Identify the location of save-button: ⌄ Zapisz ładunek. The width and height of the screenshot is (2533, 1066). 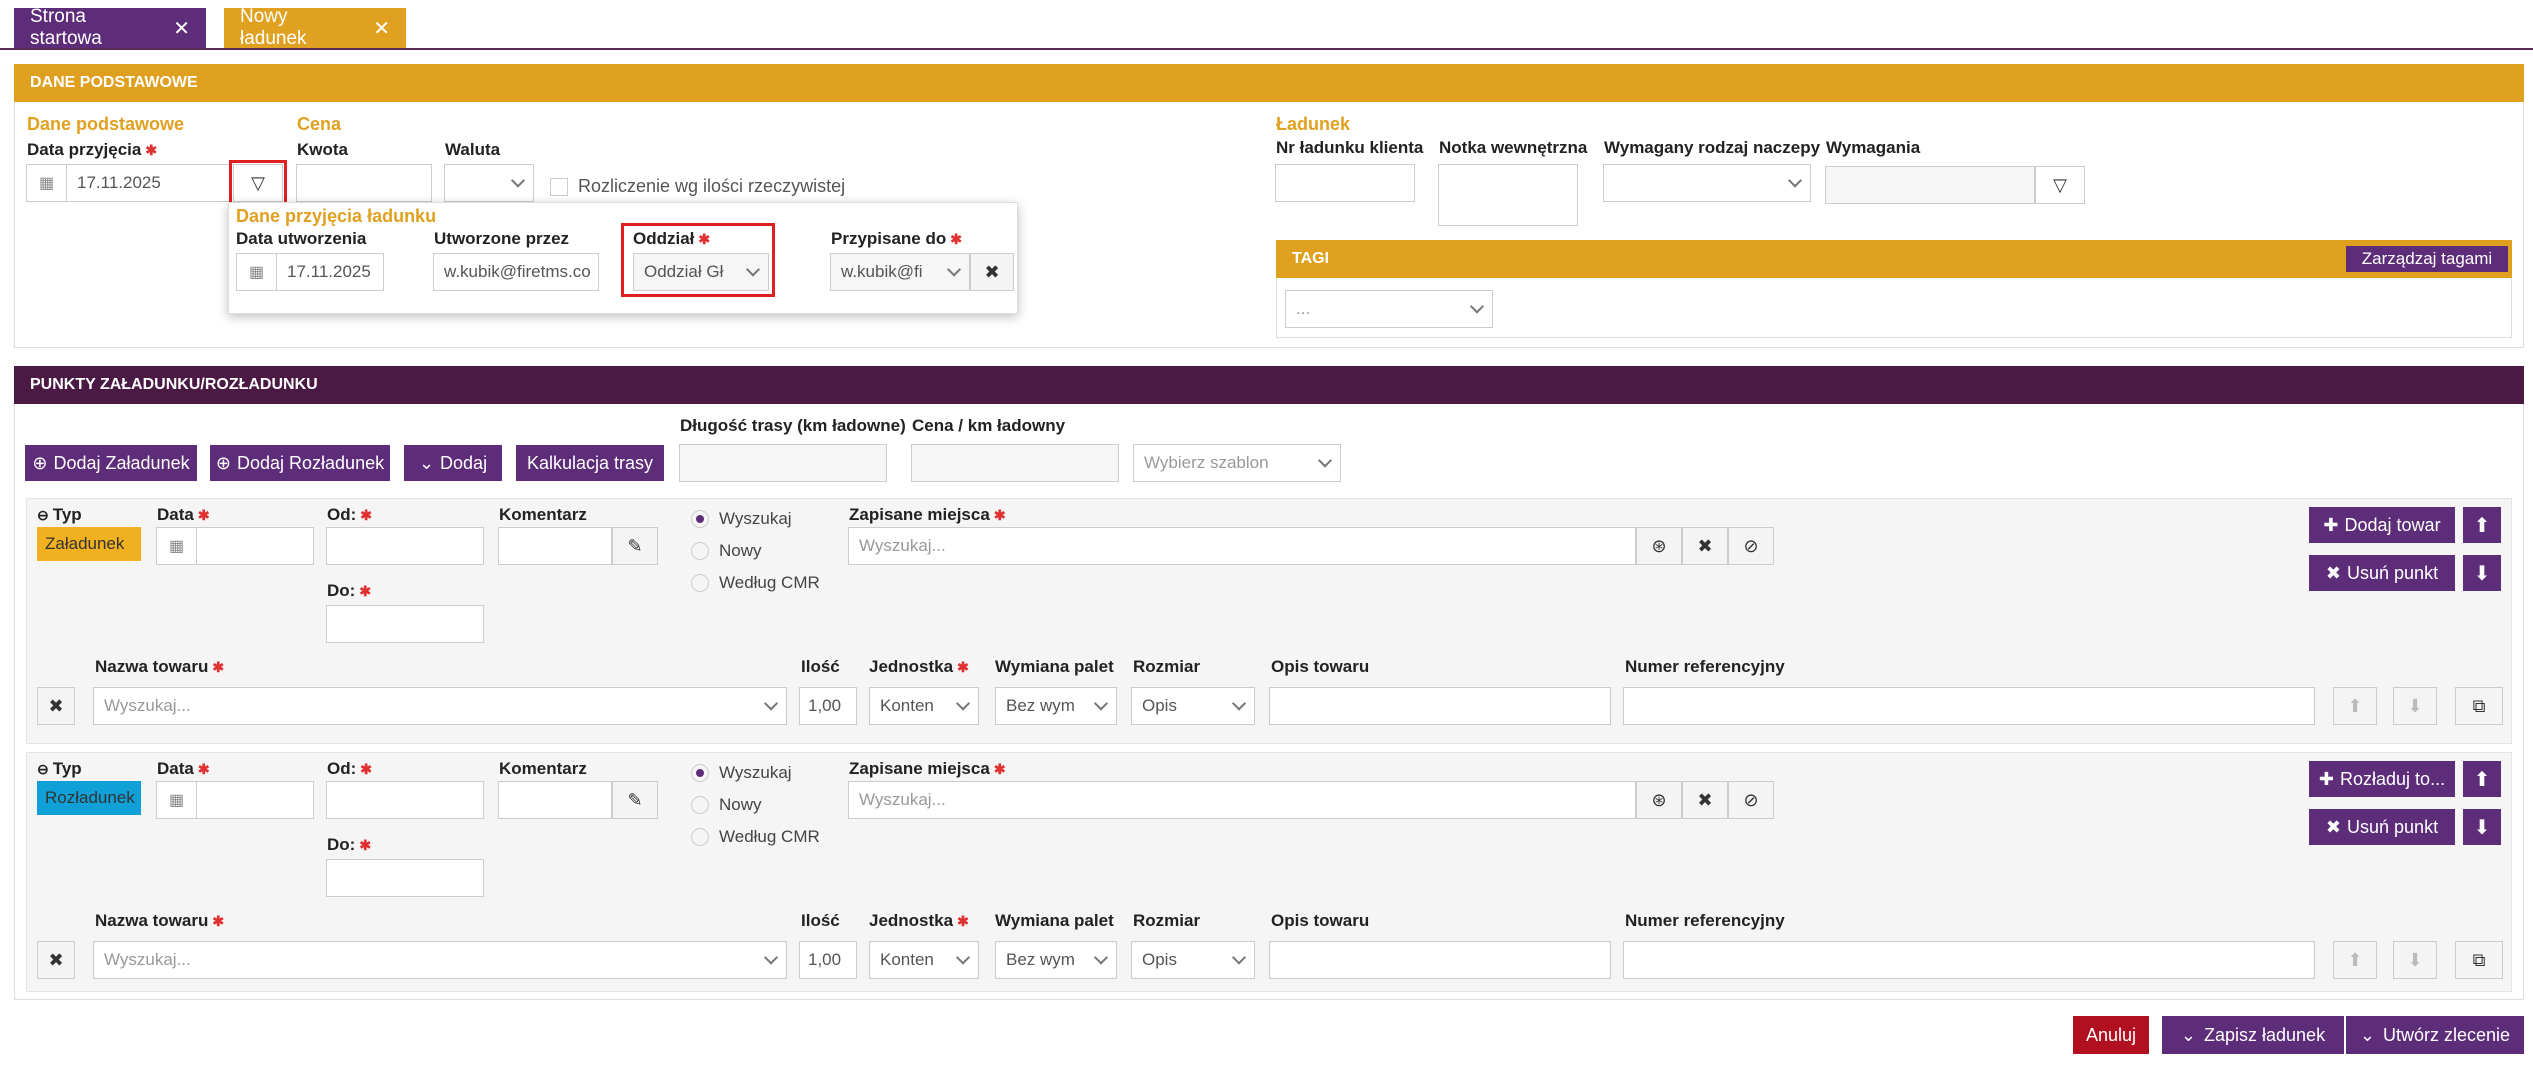
(2253, 1035).